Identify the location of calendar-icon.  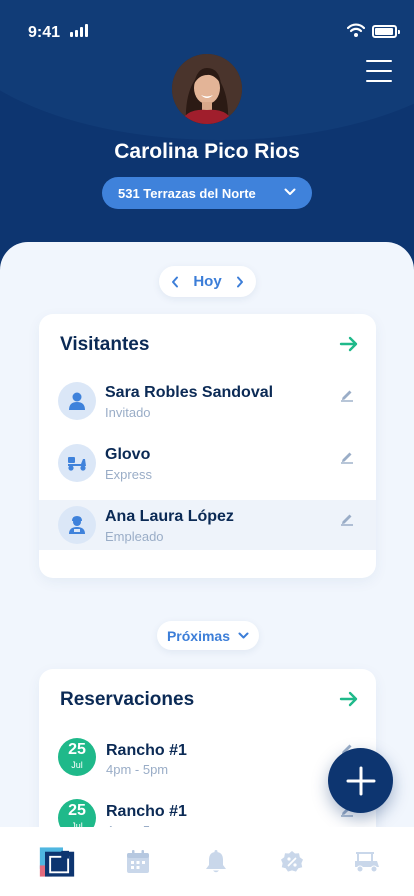
(138, 861).